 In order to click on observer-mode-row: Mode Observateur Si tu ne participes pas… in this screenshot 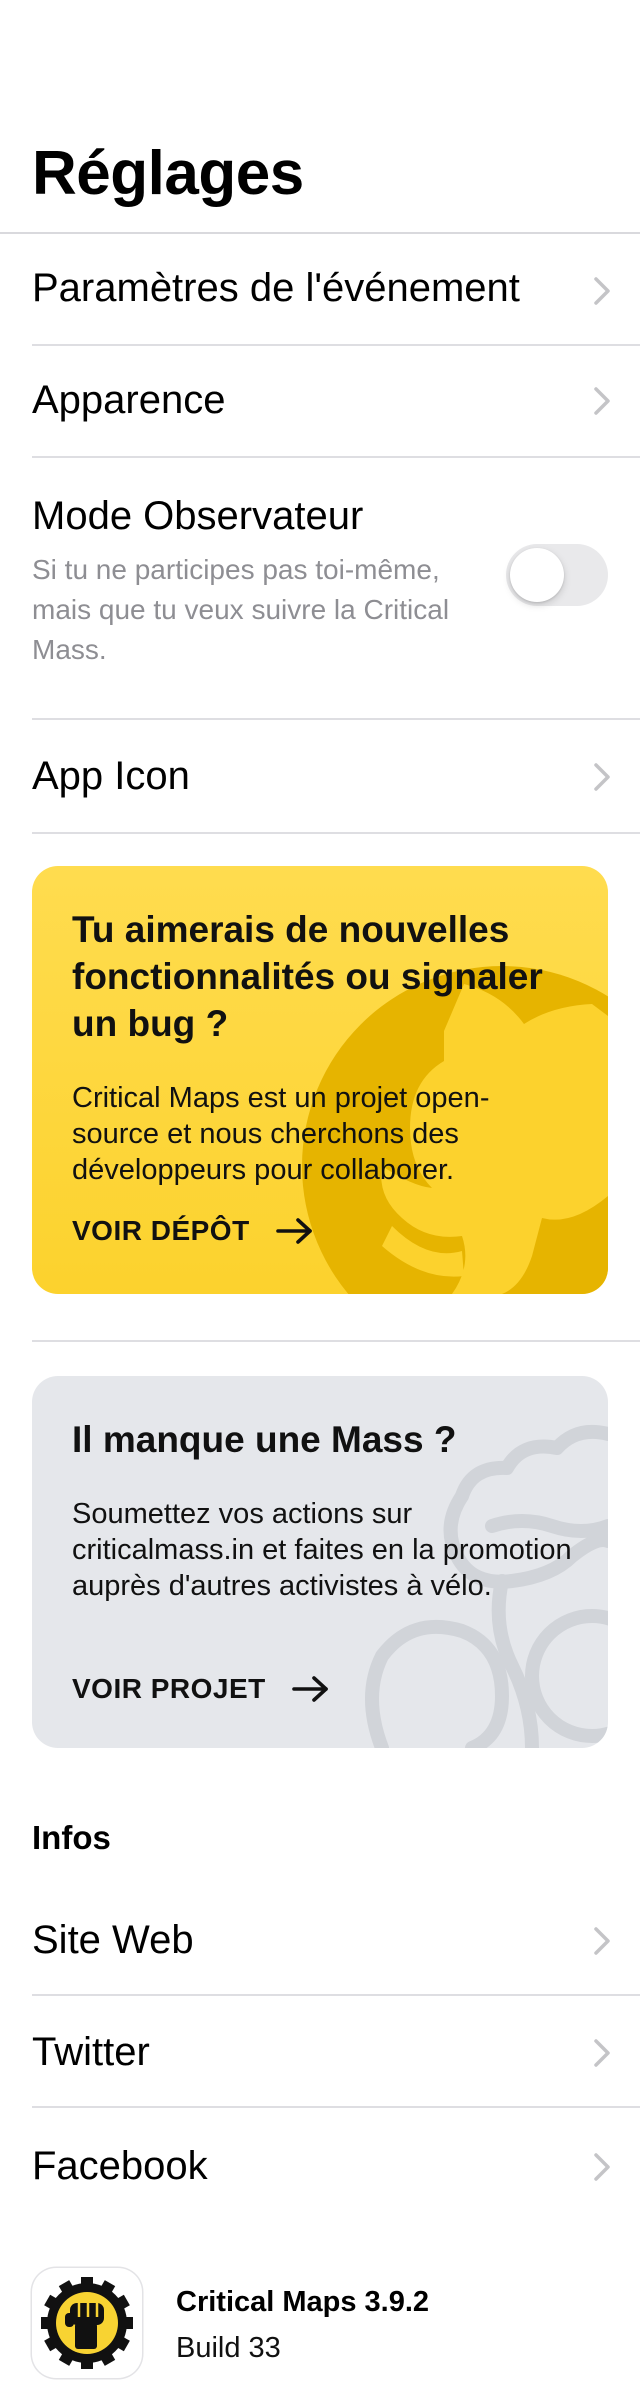, I will do `click(336, 605)`.